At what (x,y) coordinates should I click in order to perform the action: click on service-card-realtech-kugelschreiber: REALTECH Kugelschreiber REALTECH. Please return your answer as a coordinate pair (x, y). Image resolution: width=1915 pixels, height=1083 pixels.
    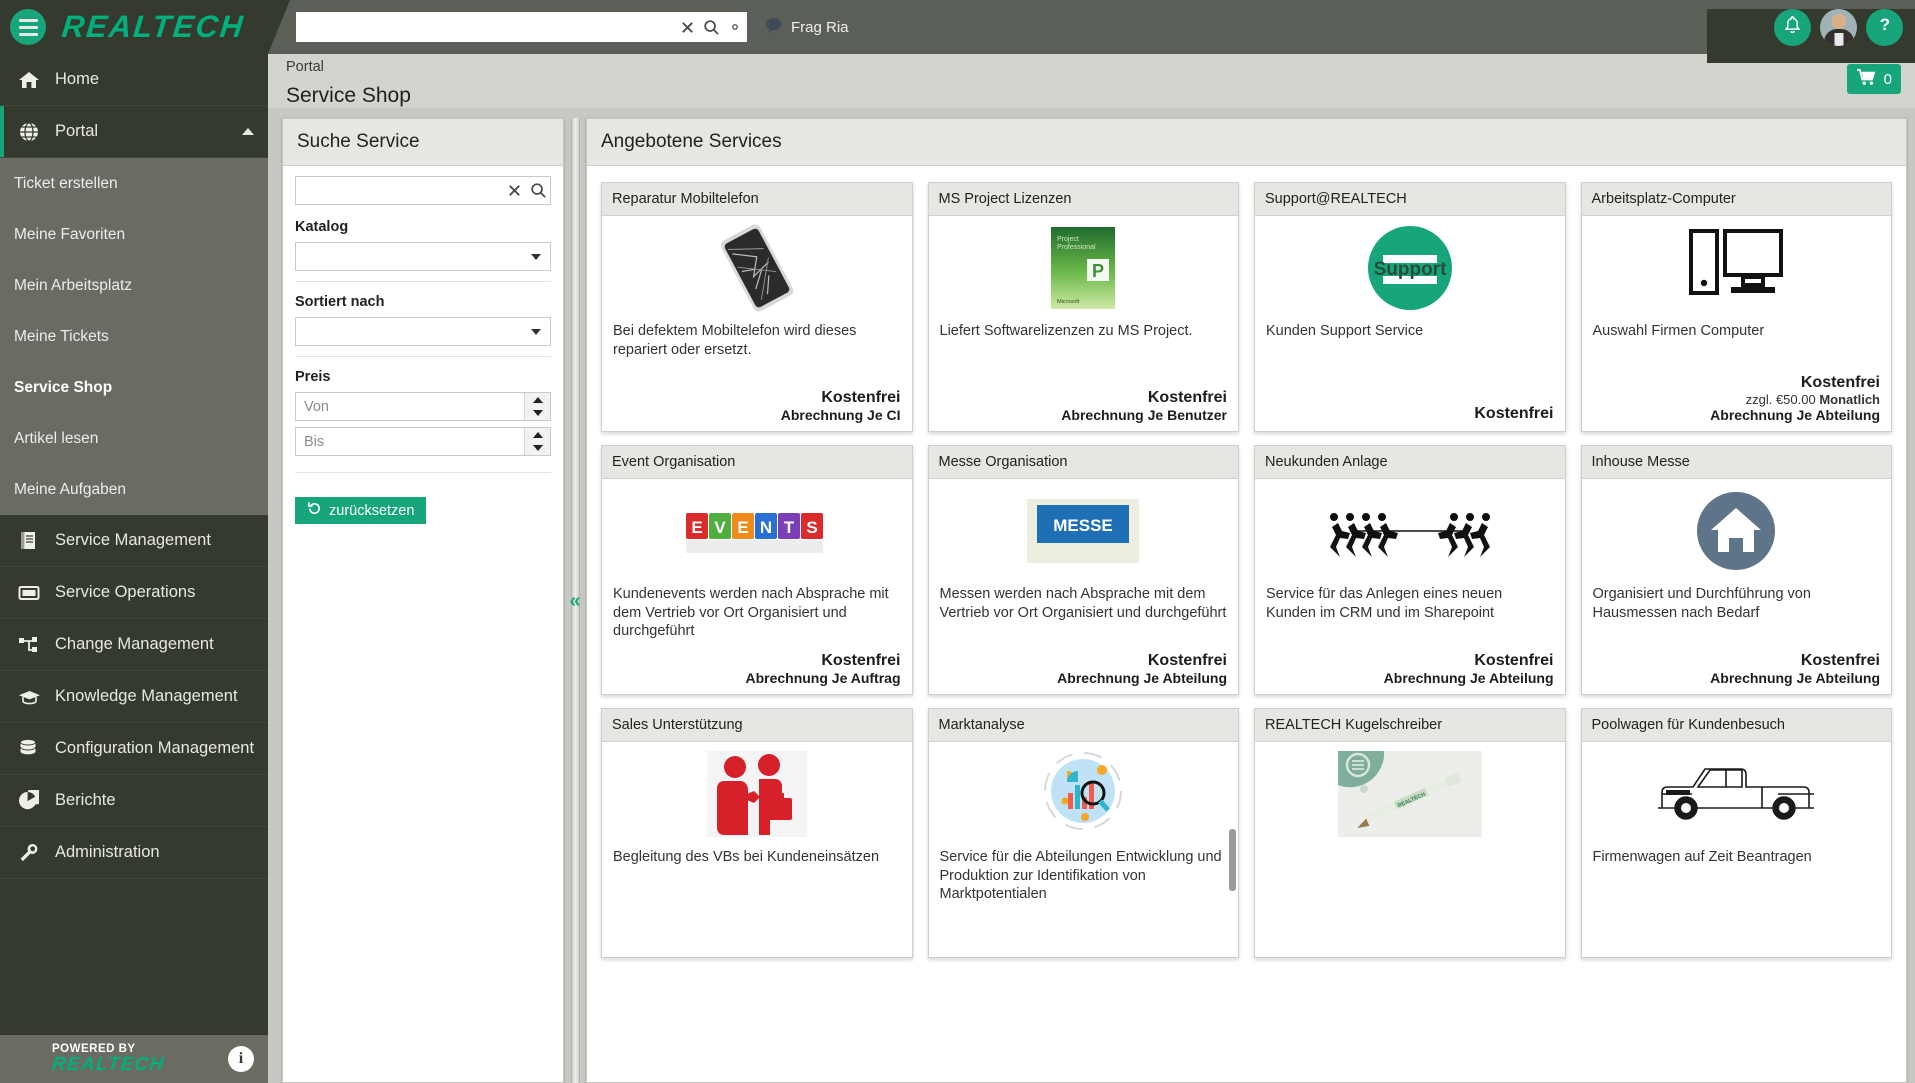
    Looking at the image, I should click on (1410, 833).